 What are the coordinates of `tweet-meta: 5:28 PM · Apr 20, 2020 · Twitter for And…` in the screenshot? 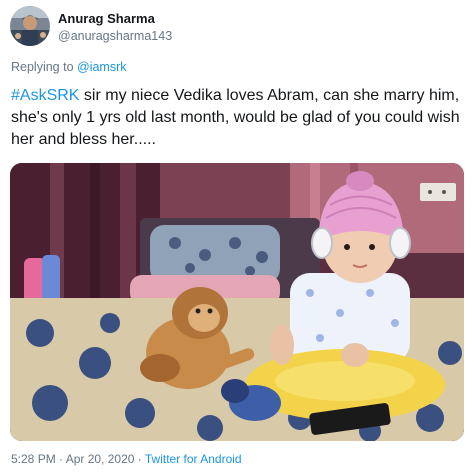 It's located at (126, 459).